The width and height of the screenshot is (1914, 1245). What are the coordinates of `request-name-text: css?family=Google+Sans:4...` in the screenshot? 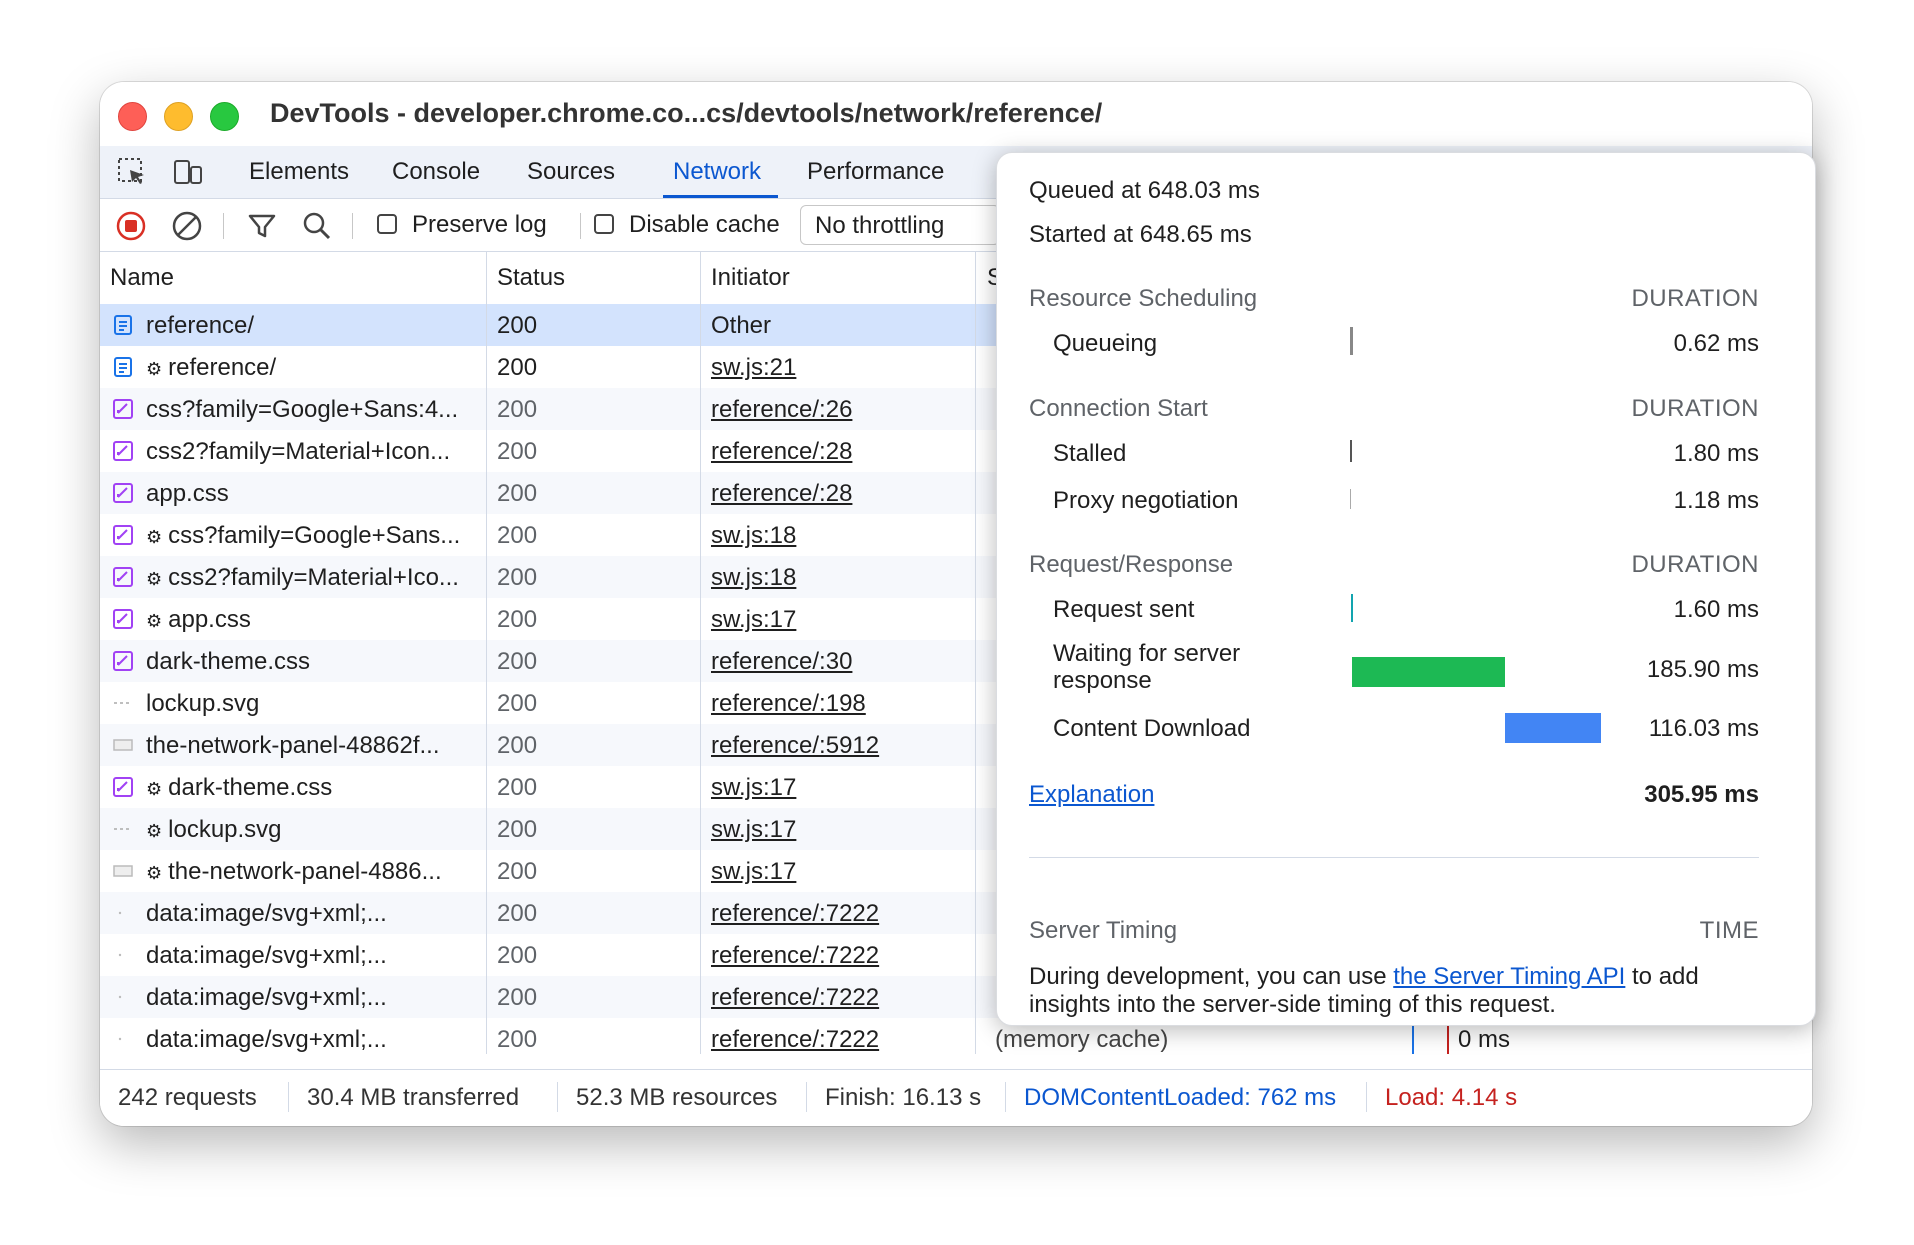 It's located at (302, 409).